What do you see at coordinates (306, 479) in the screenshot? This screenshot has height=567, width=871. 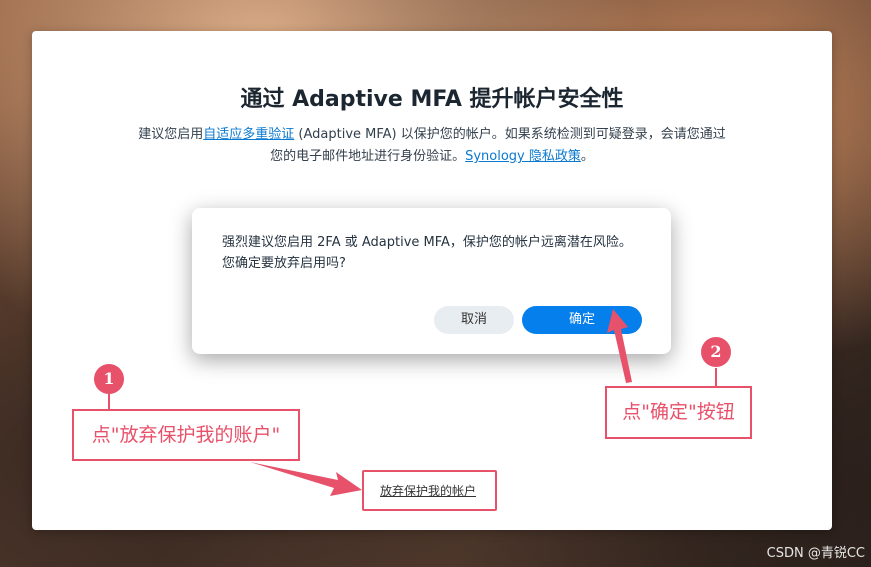 I see `step1-arrow` at bounding box center [306, 479].